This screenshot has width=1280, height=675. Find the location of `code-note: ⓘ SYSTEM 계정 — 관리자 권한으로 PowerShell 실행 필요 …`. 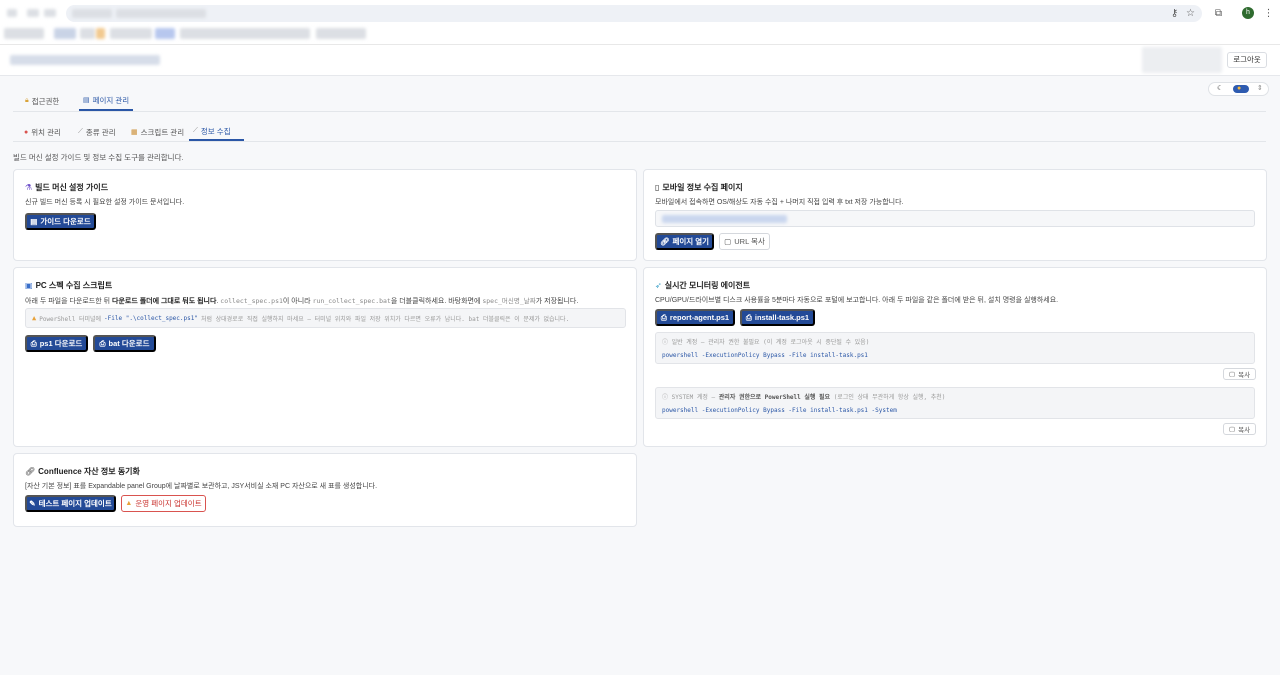

code-note: ⓘ SYSTEM 계정 — 관리자 권한으로 PowerShell 실행 필요 … is located at coordinates (955, 396).